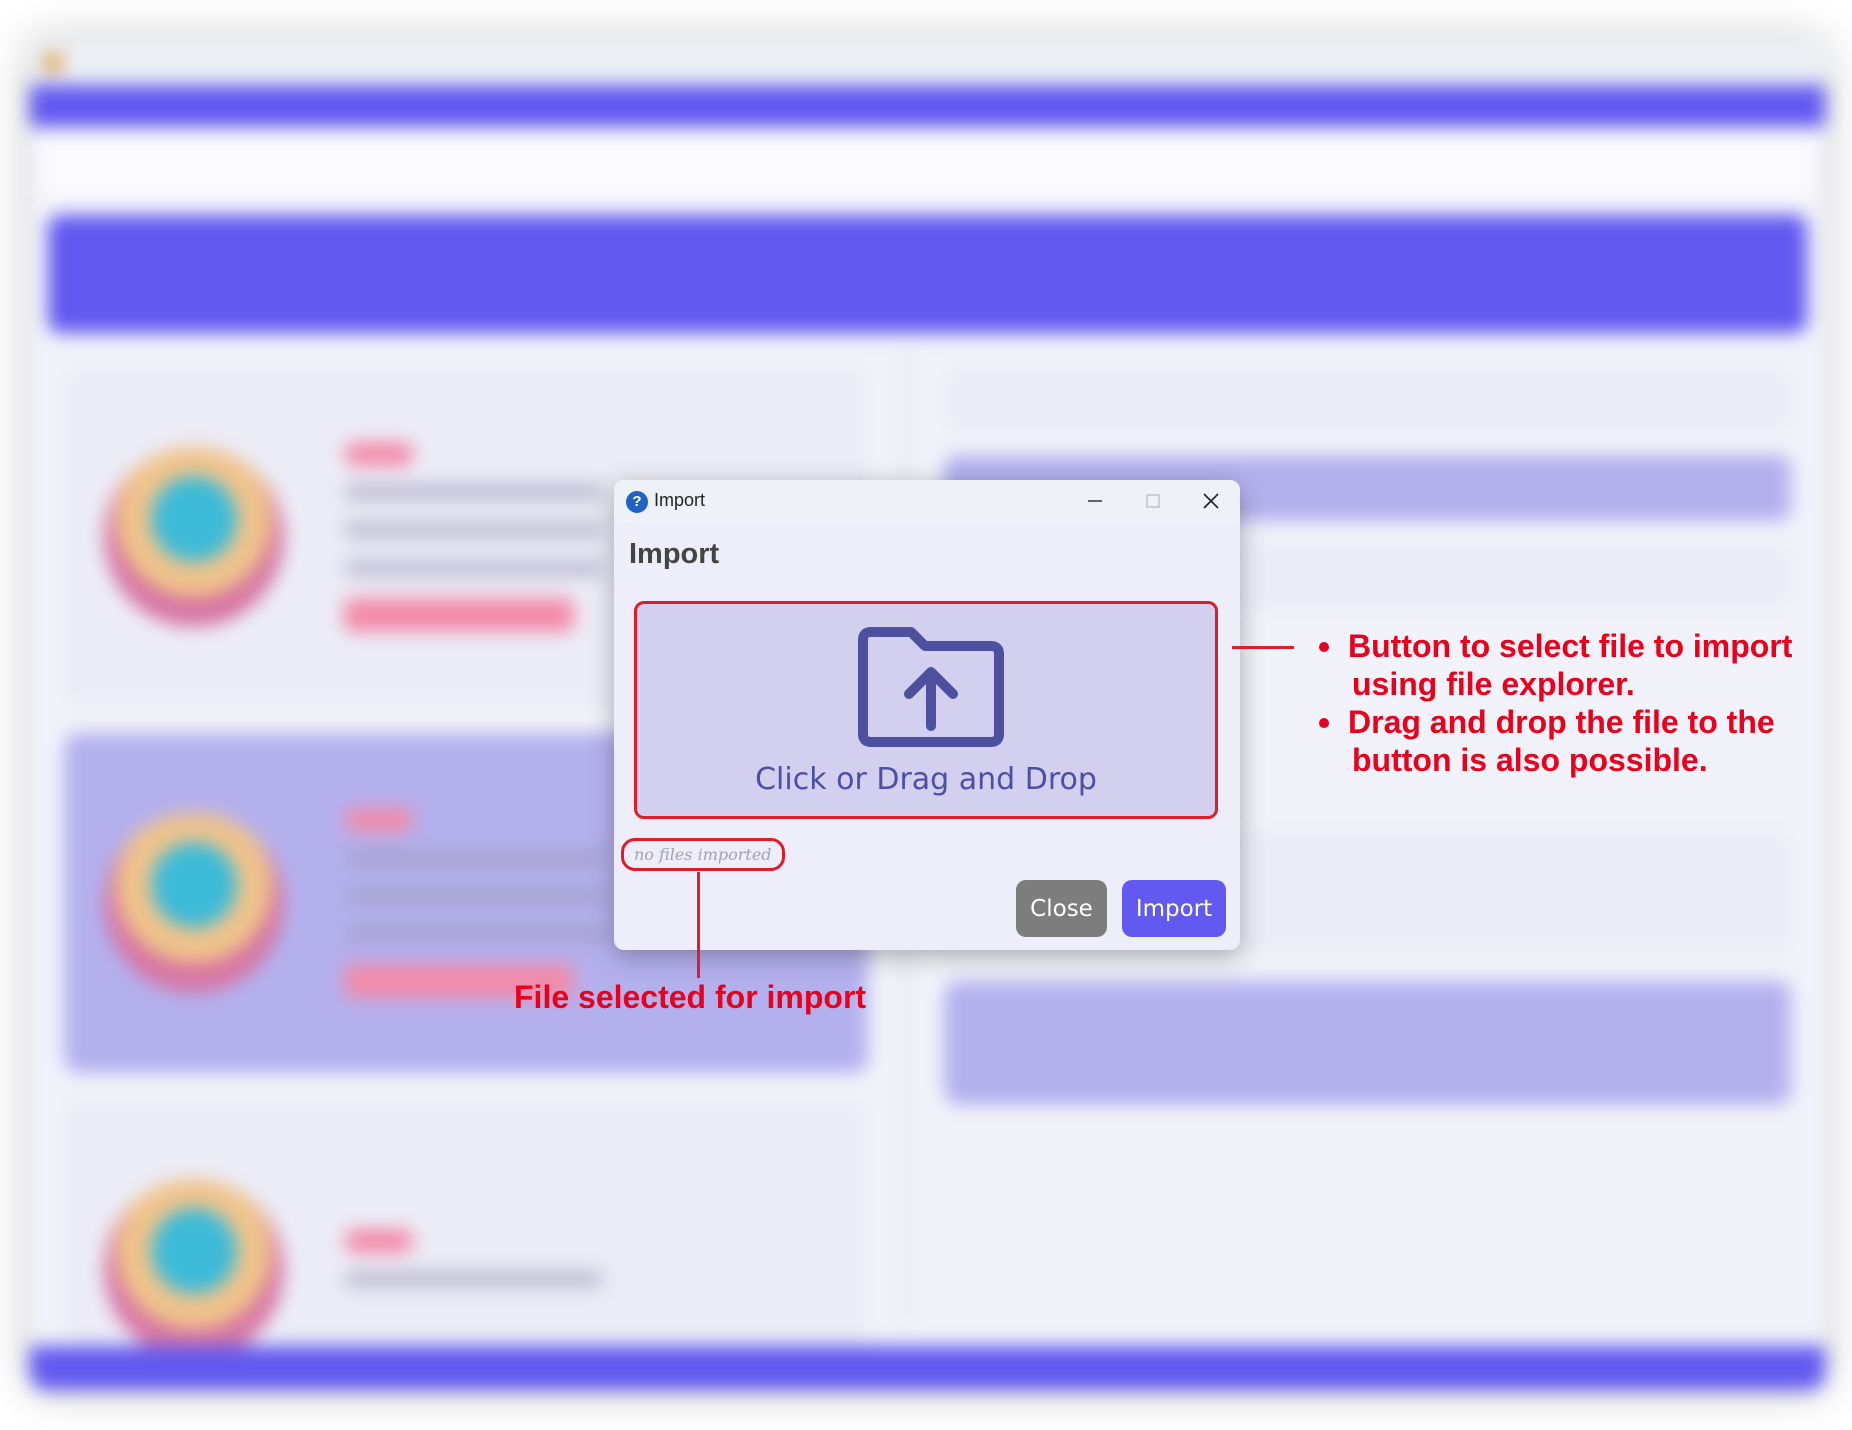 The height and width of the screenshot is (1430, 1852). I want to click on background-command-box, so click(927, 167).